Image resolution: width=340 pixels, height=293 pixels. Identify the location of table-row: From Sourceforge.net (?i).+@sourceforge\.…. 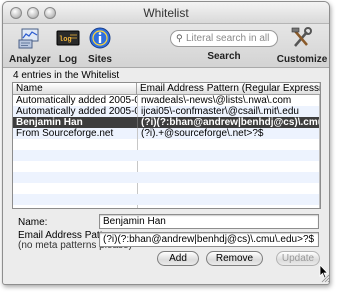
(166, 133).